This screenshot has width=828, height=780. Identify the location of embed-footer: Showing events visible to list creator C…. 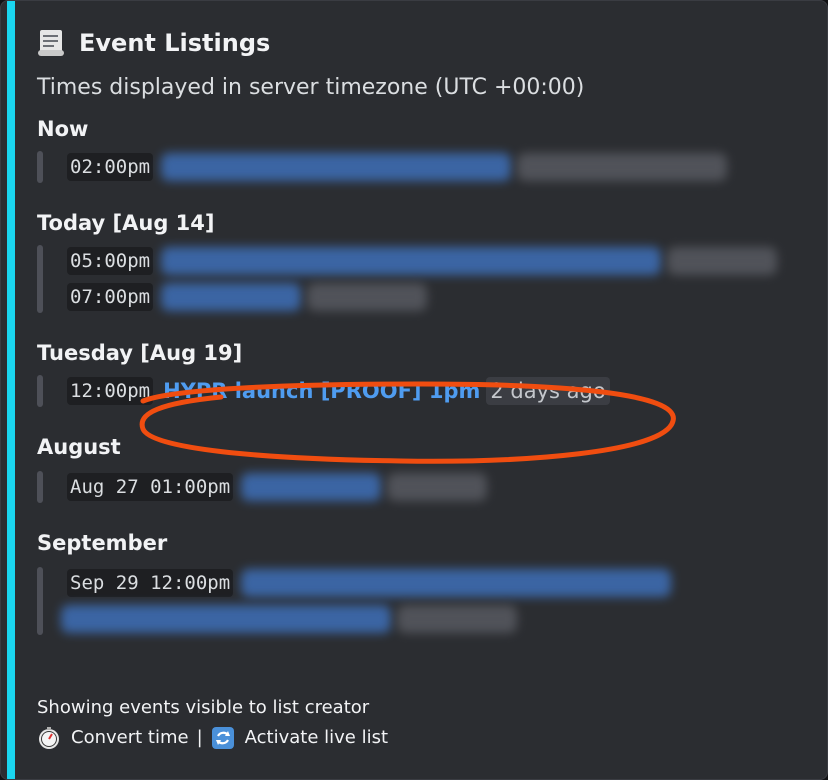
(212, 723).